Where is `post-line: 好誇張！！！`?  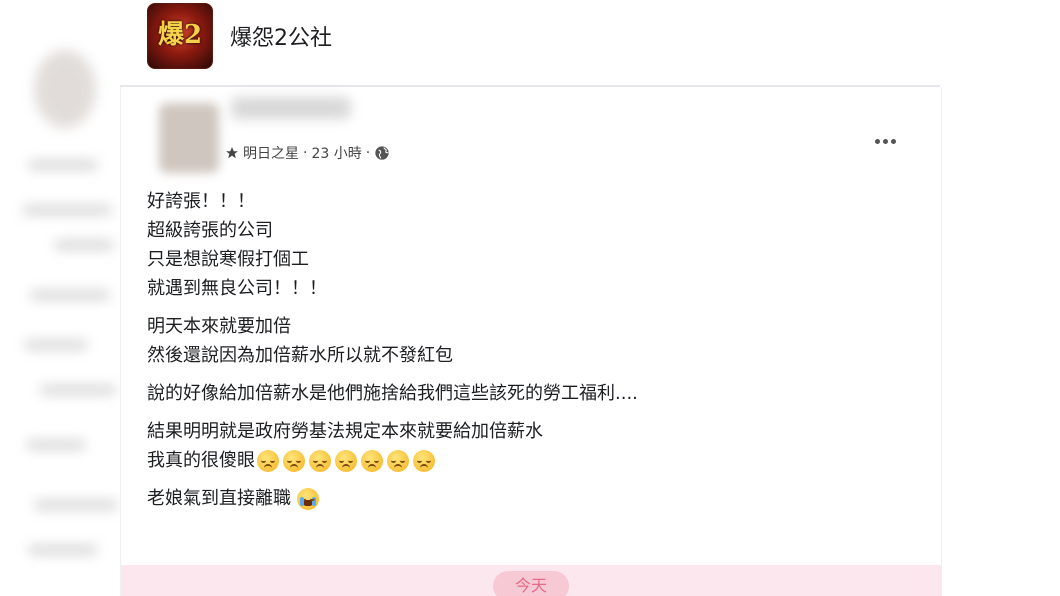 post-line: 好誇張！！！ is located at coordinates (201, 201).